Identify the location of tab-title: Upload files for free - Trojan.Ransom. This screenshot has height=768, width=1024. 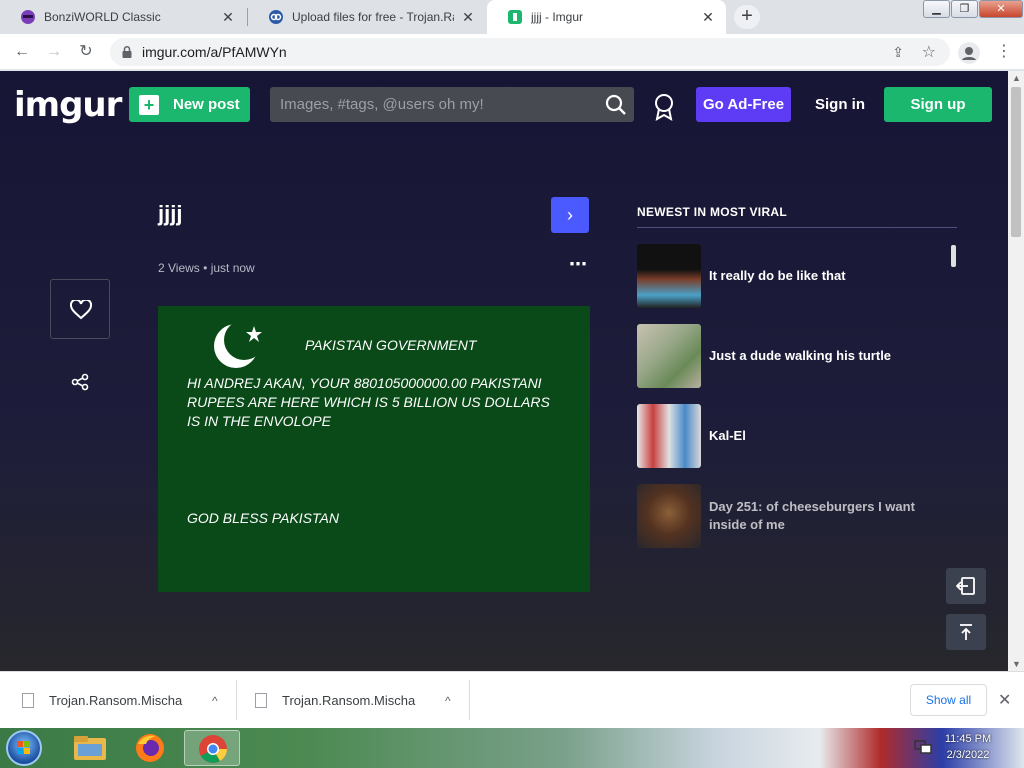
(373, 17).